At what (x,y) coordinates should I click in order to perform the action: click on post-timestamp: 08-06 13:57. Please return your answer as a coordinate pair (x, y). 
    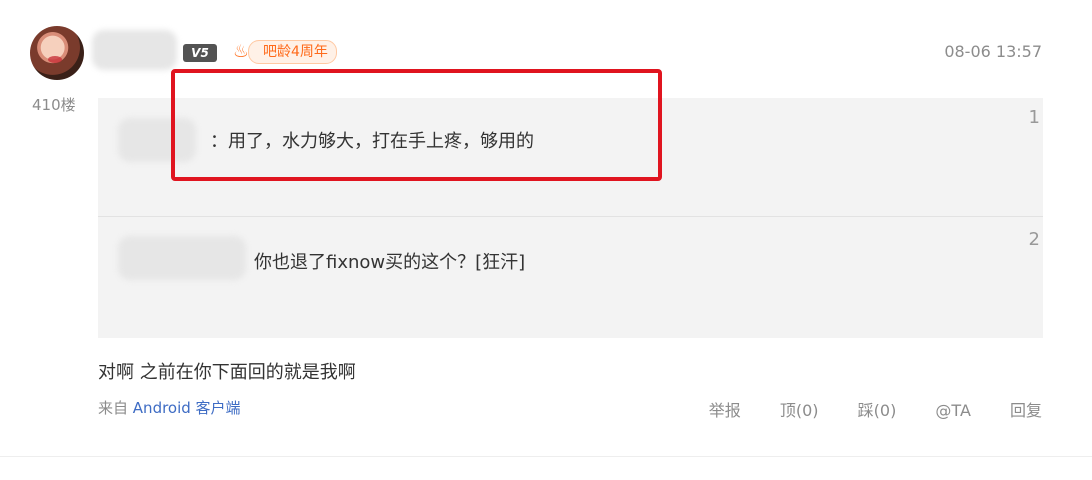
    Looking at the image, I should click on (993, 51).